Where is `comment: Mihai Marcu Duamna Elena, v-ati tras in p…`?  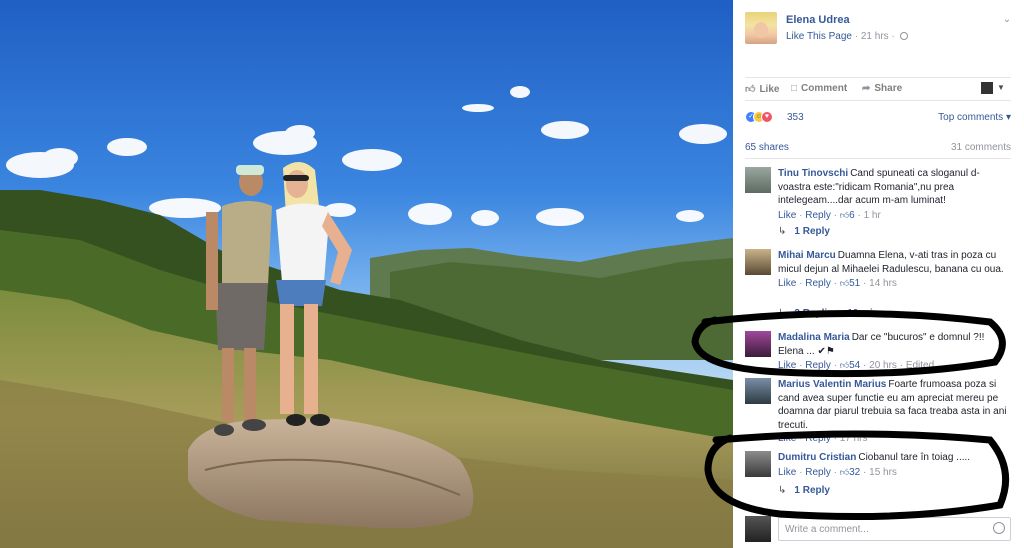 comment: Mihai Marcu Duamna Elena, v-ati tras in p… is located at coordinates (878, 285).